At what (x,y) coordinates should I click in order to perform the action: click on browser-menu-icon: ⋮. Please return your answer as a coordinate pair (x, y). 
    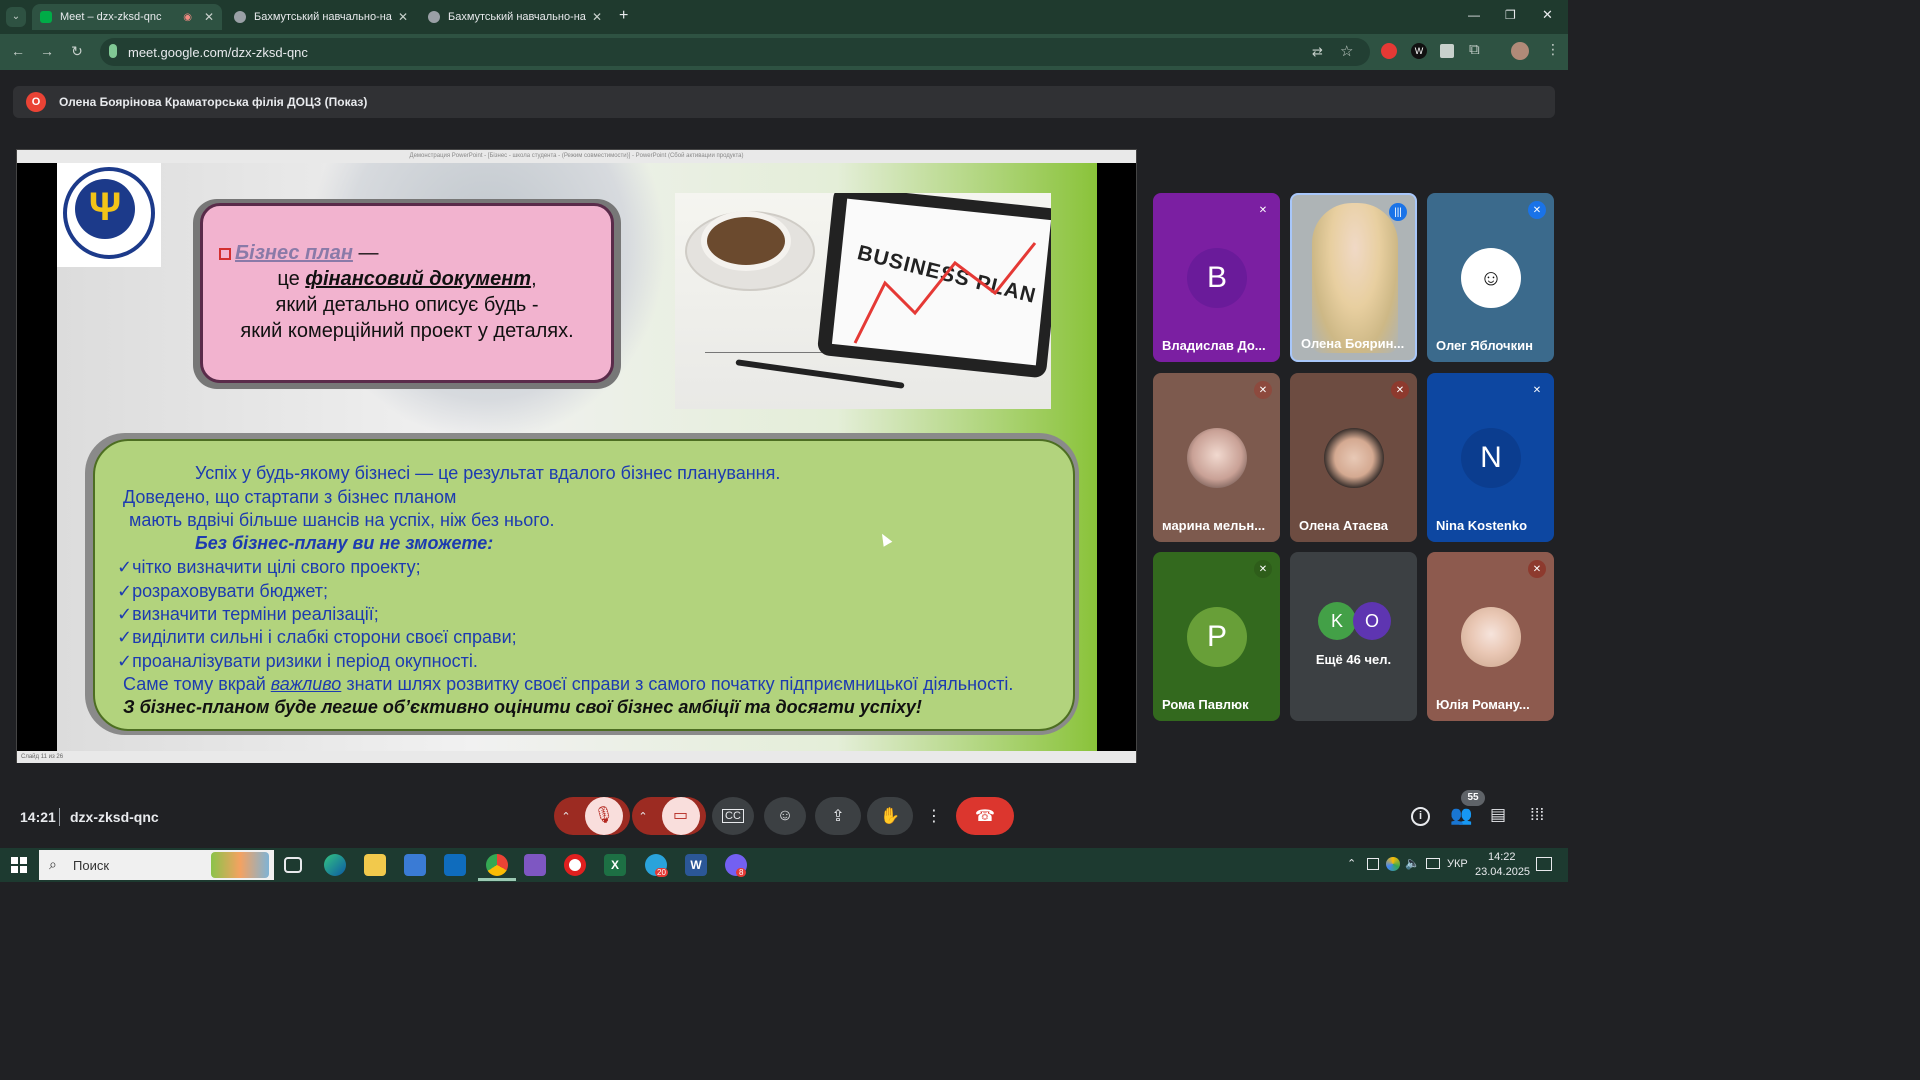
    Looking at the image, I should click on (1553, 49).